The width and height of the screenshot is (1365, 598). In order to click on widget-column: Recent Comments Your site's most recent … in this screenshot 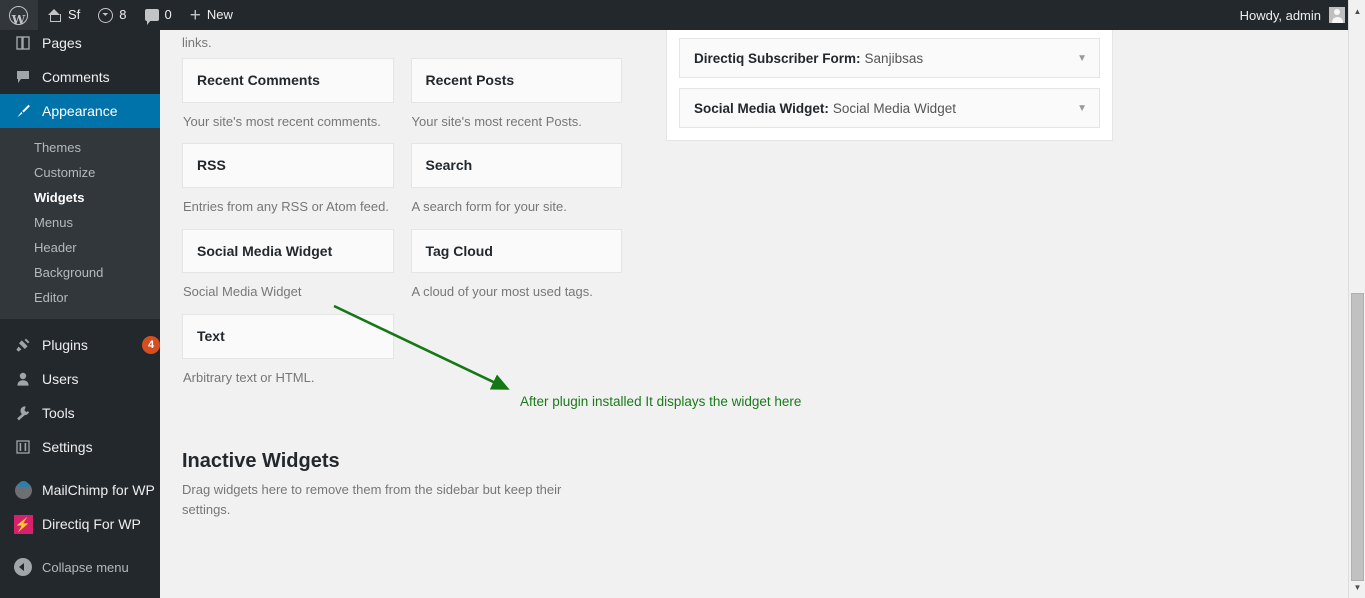, I will do `click(288, 100)`.